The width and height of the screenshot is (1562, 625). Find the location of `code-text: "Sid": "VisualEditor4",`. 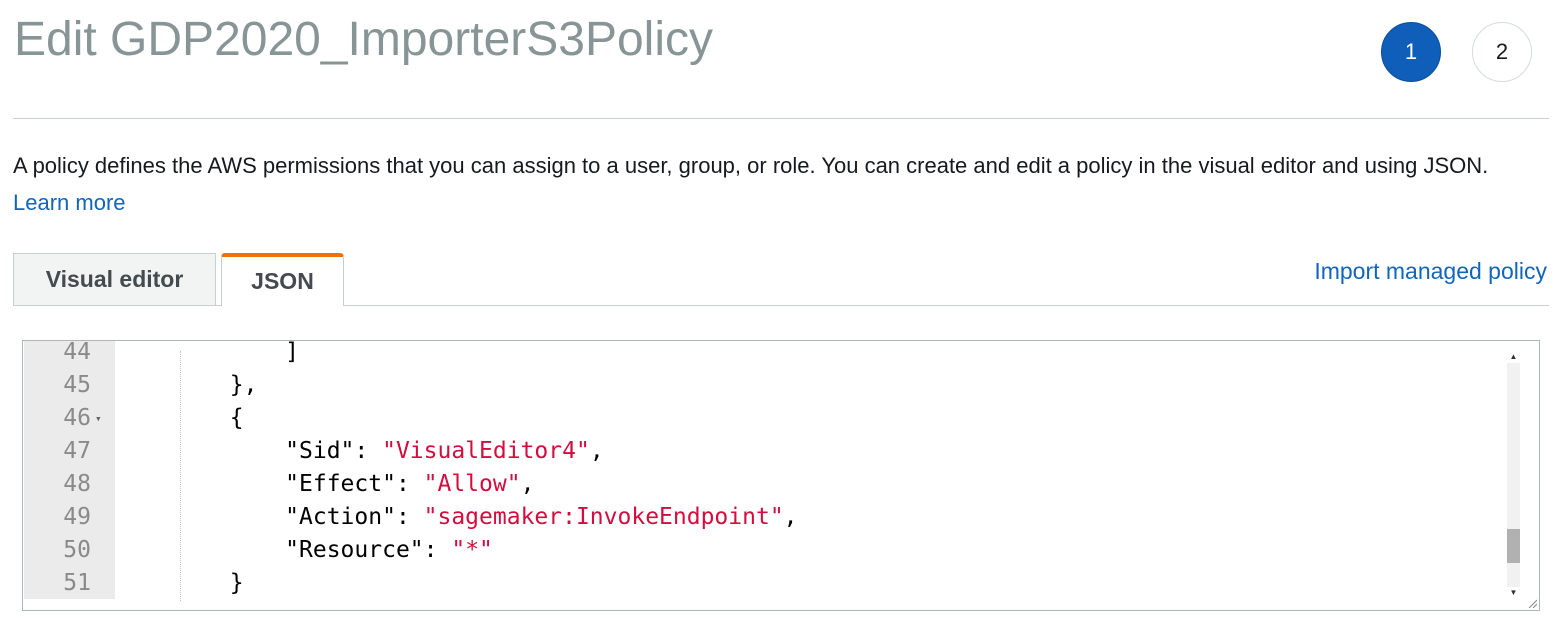

code-text: "Sid": "VisualEditor4", is located at coordinates (361, 451).